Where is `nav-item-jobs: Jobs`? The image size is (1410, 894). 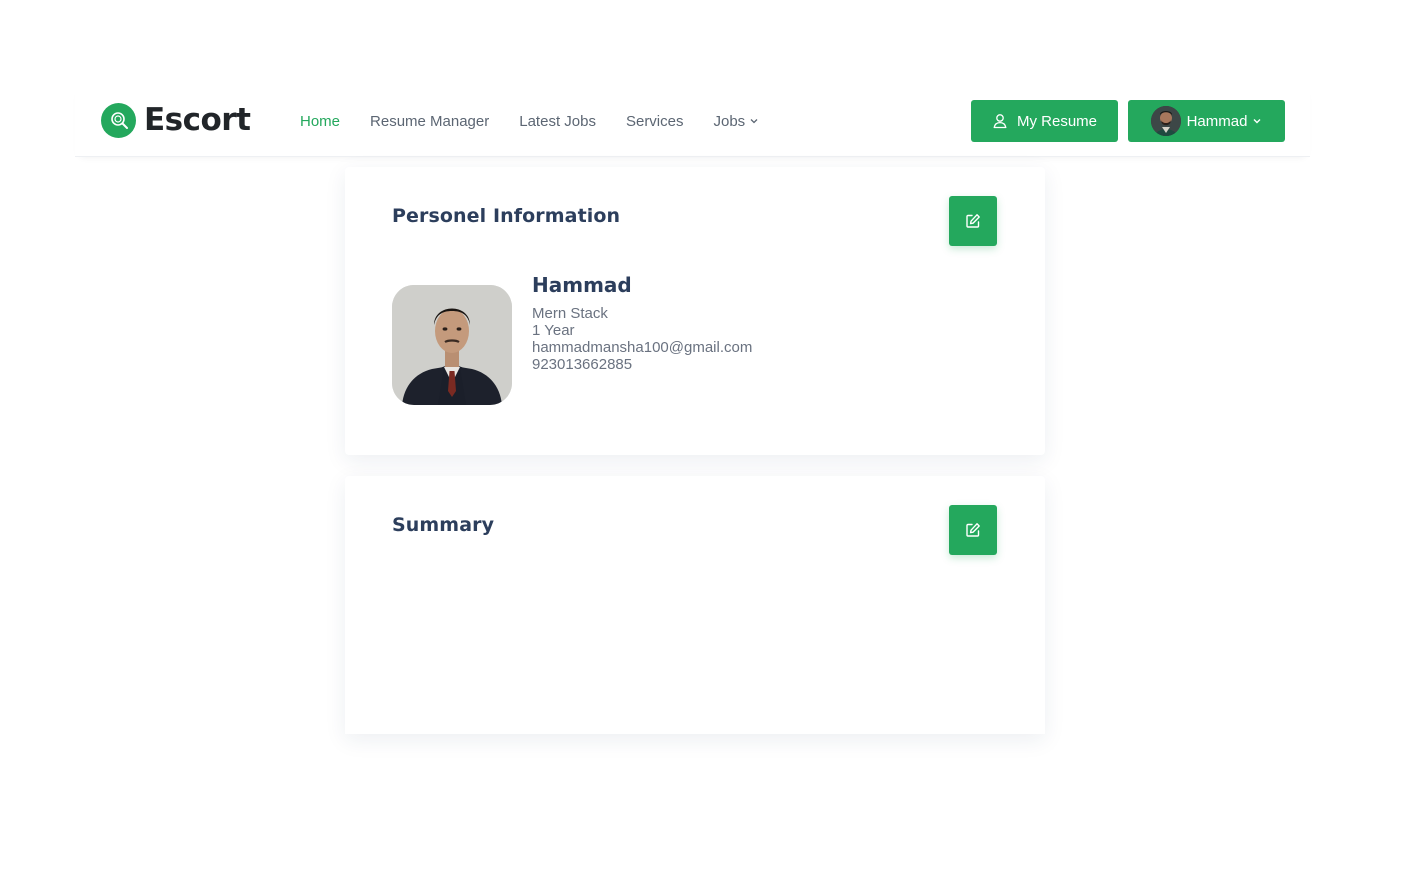 nav-item-jobs: Jobs is located at coordinates (737, 121).